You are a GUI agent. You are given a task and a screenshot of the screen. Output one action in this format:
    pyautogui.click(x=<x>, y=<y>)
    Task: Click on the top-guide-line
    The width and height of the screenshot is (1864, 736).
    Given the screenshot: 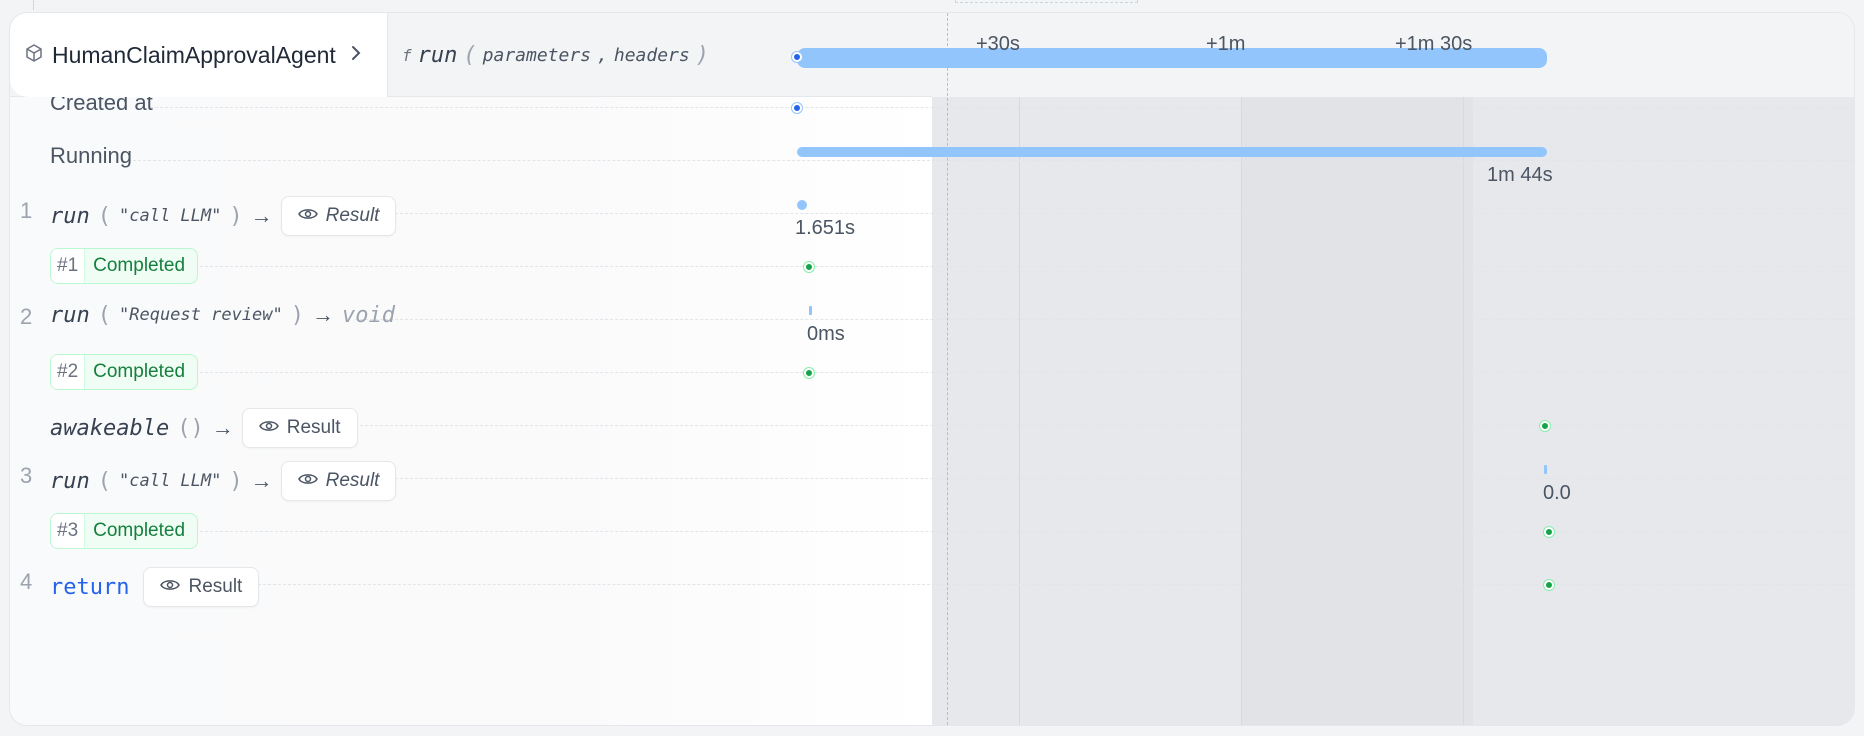 What is the action you would take?
    pyautogui.click(x=33, y=5)
    